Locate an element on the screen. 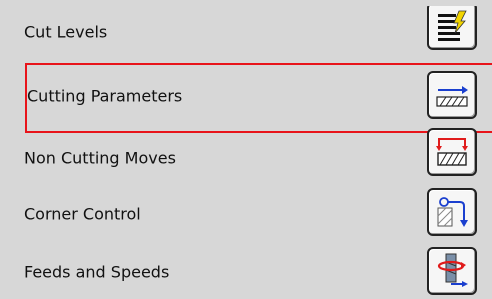 The image size is (492, 299). cut-levels-icon is located at coordinates (452, 25).